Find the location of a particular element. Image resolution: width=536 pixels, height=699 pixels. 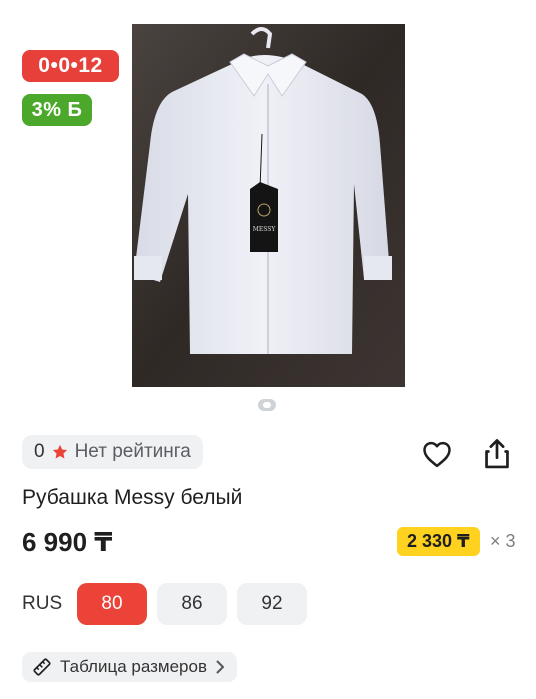

share-button is located at coordinates (497, 454).